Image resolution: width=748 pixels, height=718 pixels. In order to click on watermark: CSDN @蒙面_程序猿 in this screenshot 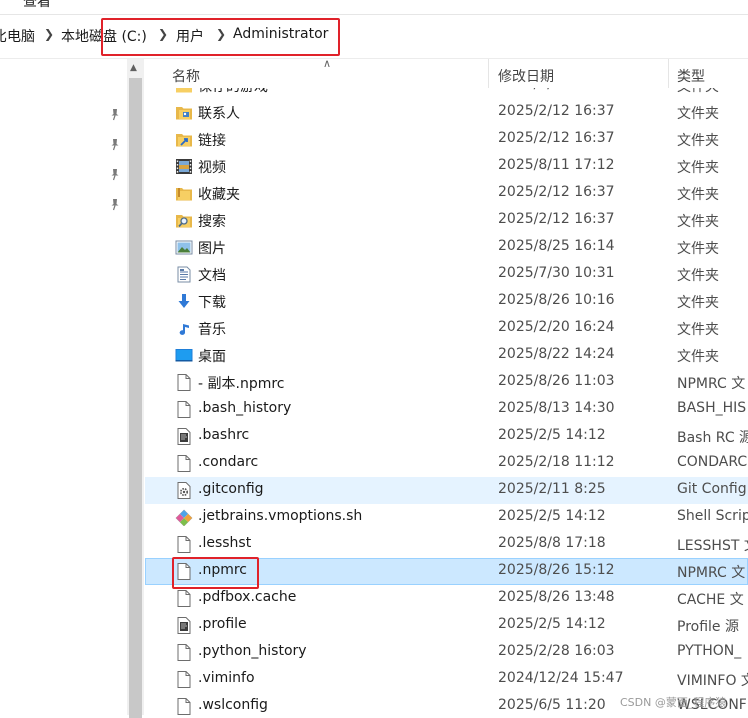, I will do `click(673, 702)`.